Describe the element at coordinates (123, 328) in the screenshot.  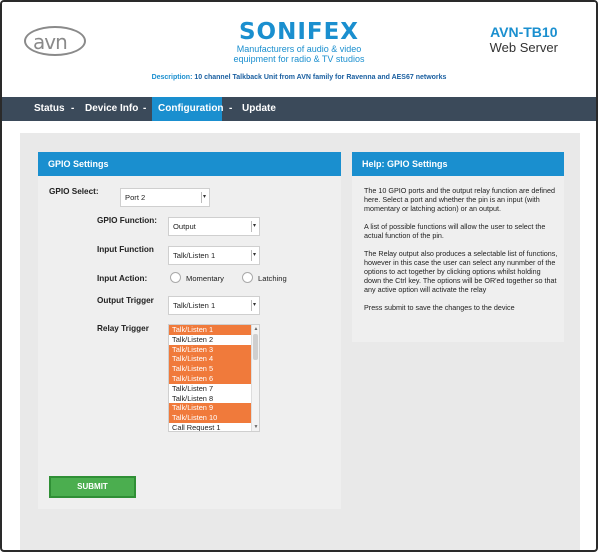
I see `relay-trigger-label: Relay Trigger` at that location.